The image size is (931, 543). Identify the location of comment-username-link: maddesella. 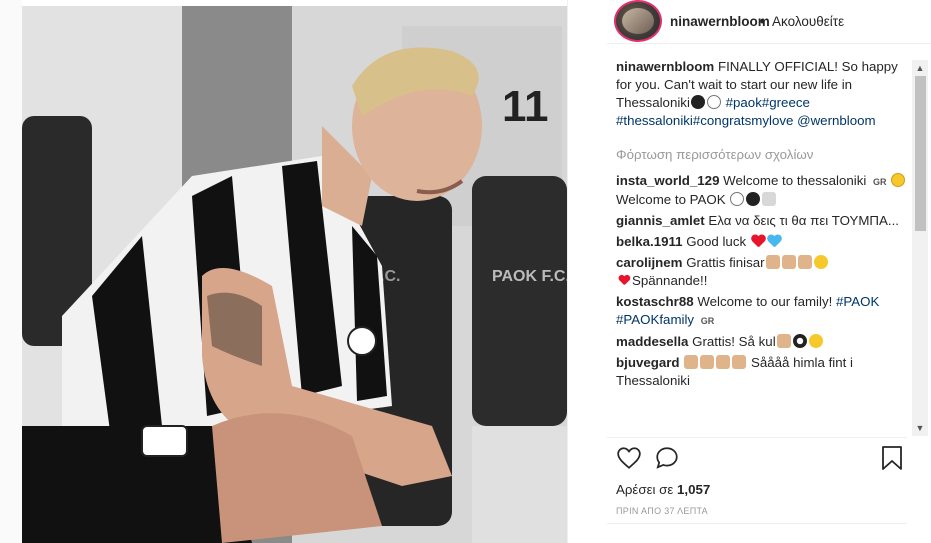
(652, 341).